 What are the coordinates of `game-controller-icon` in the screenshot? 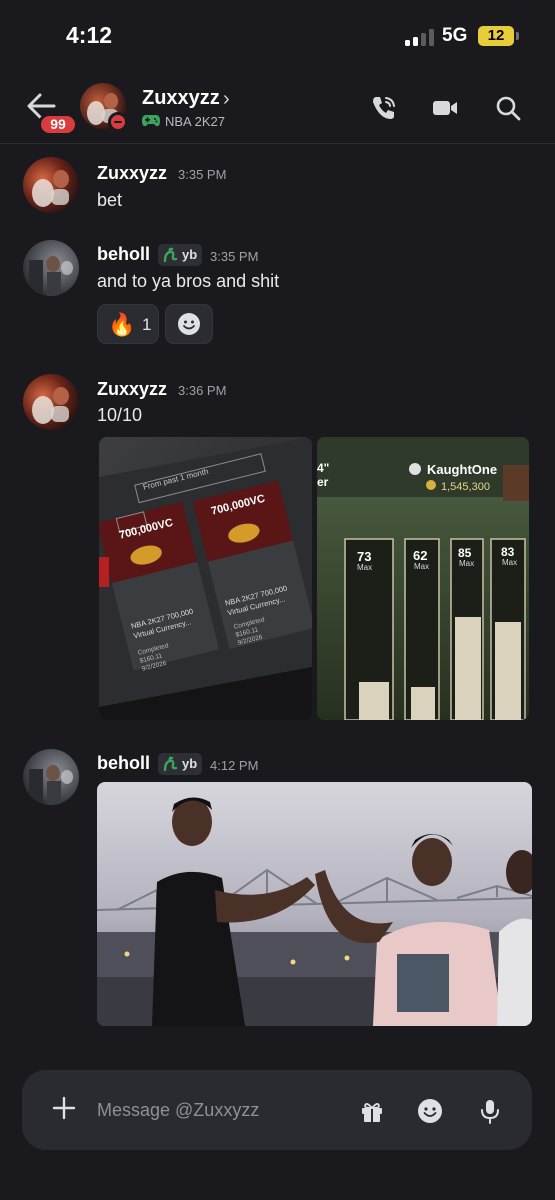 It's located at (151, 121).